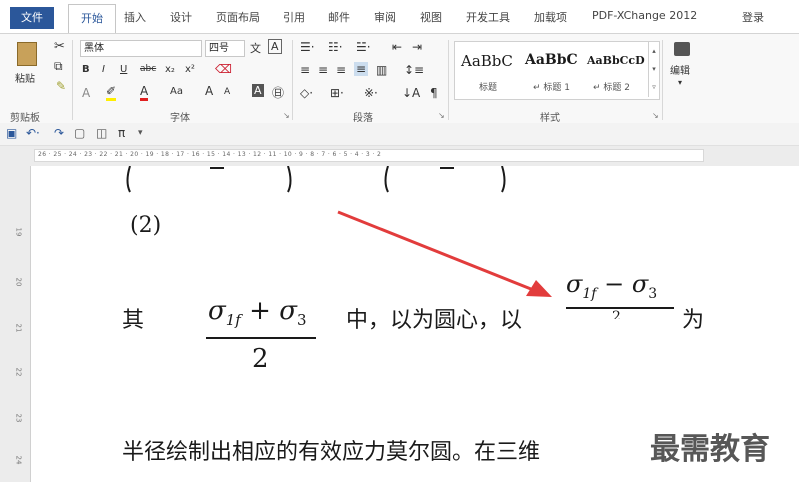 This screenshot has width=799, height=482. What do you see at coordinates (444, 253) in the screenshot?
I see `red-arrow-icon` at bounding box center [444, 253].